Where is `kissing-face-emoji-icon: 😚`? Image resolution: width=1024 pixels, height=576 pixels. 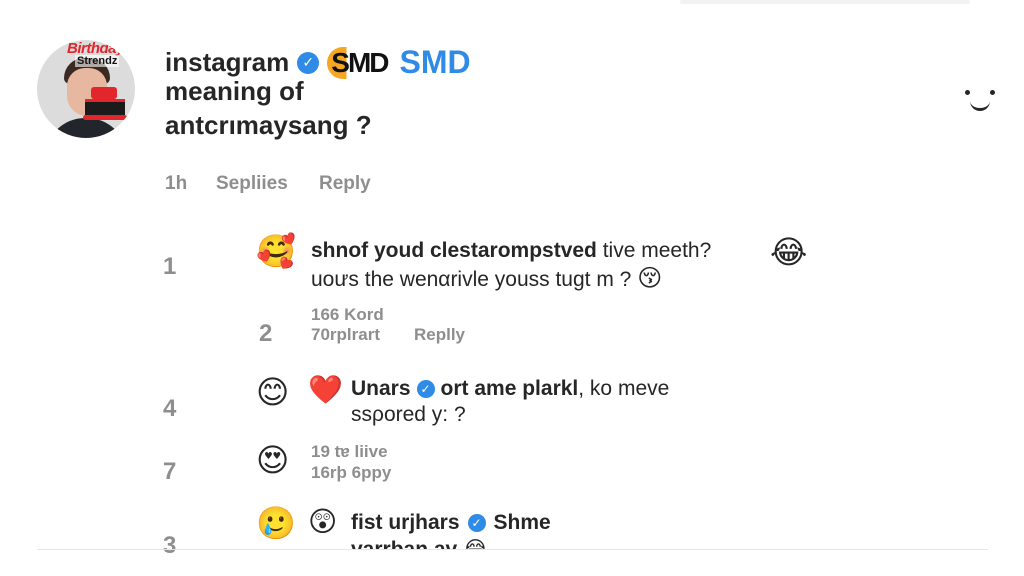 kissing-face-emoji-icon: 😚 is located at coordinates (650, 278).